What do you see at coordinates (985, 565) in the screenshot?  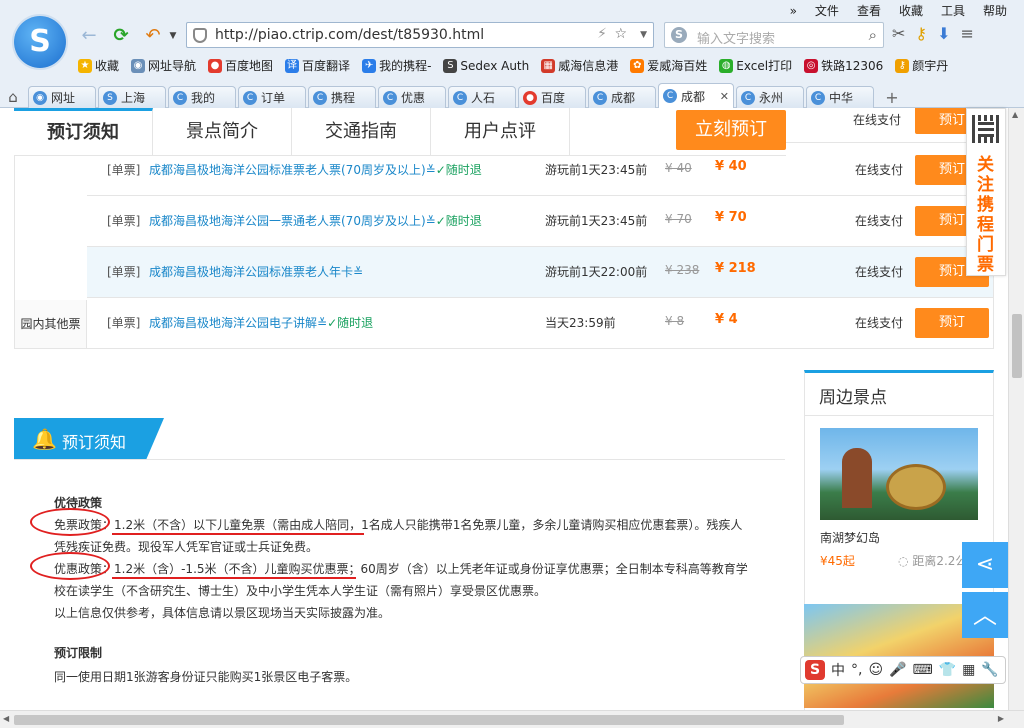 I see `share-button: ⋖` at bounding box center [985, 565].